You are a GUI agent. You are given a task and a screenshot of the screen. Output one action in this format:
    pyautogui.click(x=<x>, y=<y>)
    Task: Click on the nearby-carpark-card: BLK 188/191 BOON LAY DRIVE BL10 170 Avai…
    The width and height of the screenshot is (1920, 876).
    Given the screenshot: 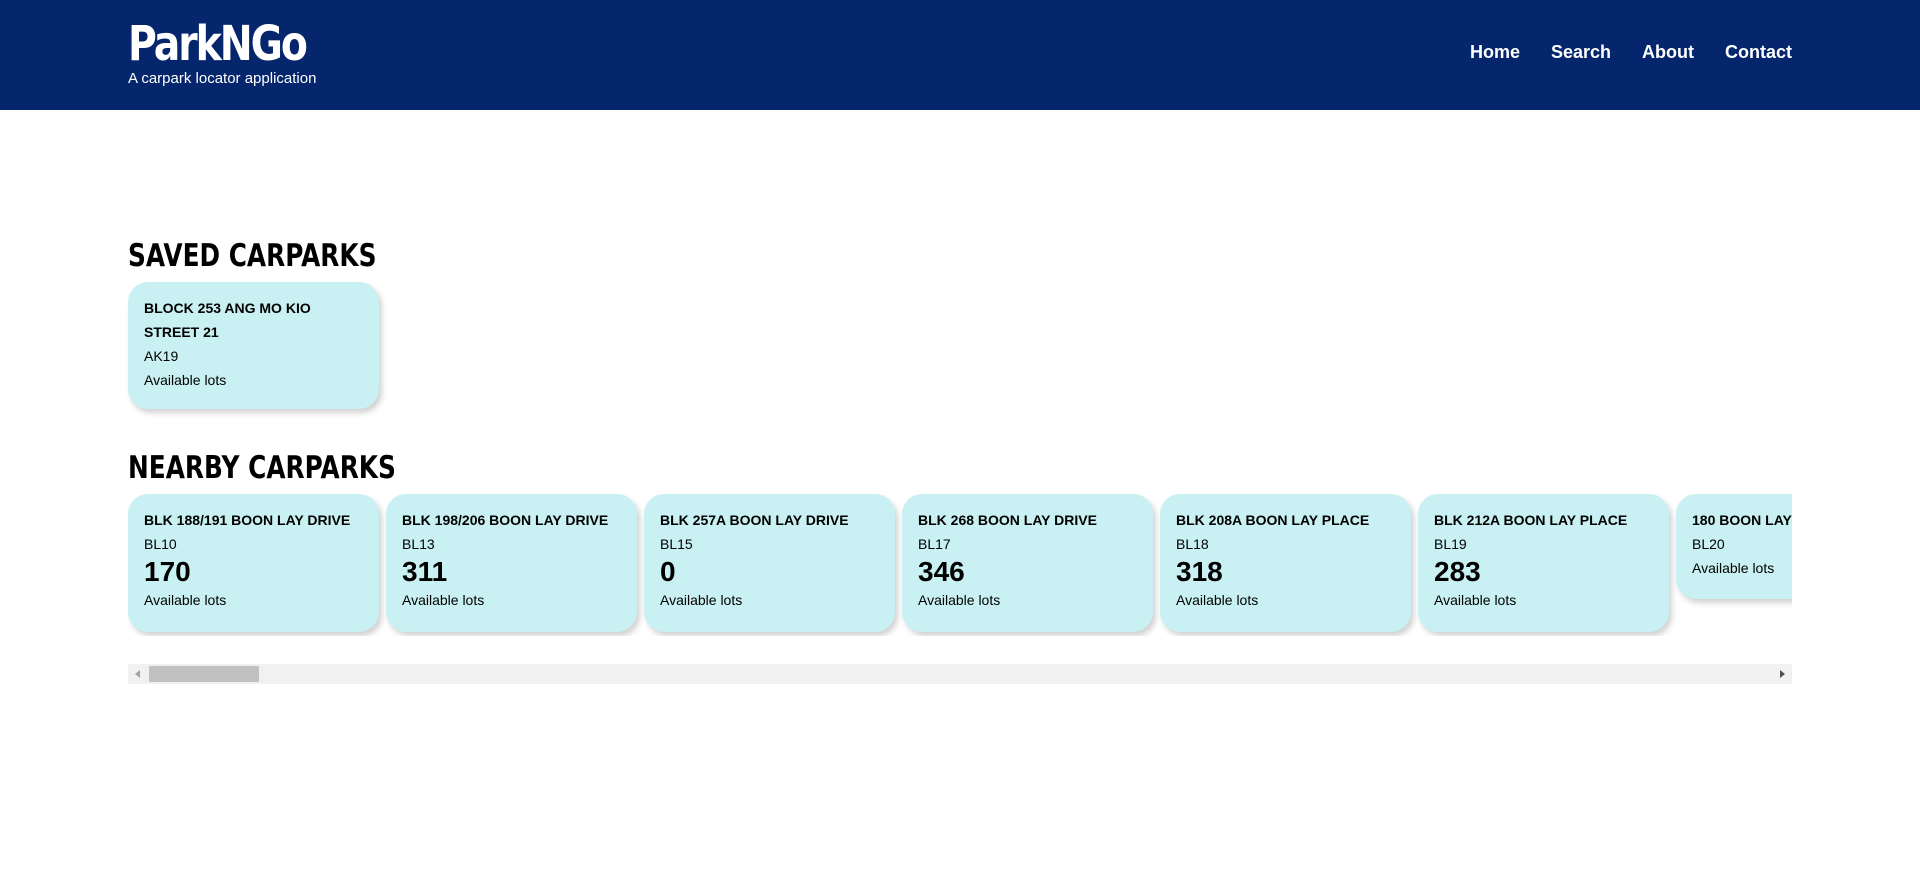 What is the action you would take?
    pyautogui.click(x=253, y=563)
    